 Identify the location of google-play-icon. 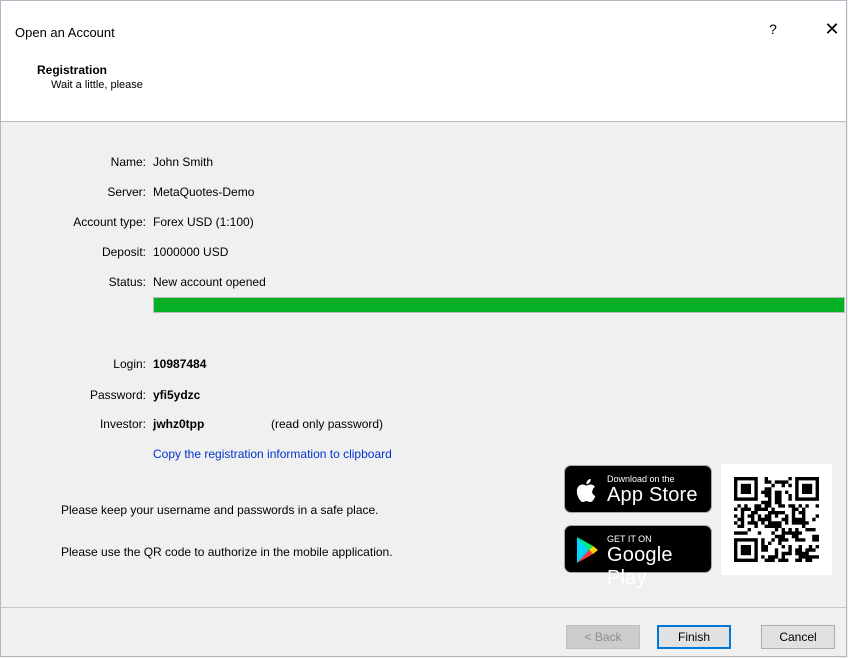
(587, 550).